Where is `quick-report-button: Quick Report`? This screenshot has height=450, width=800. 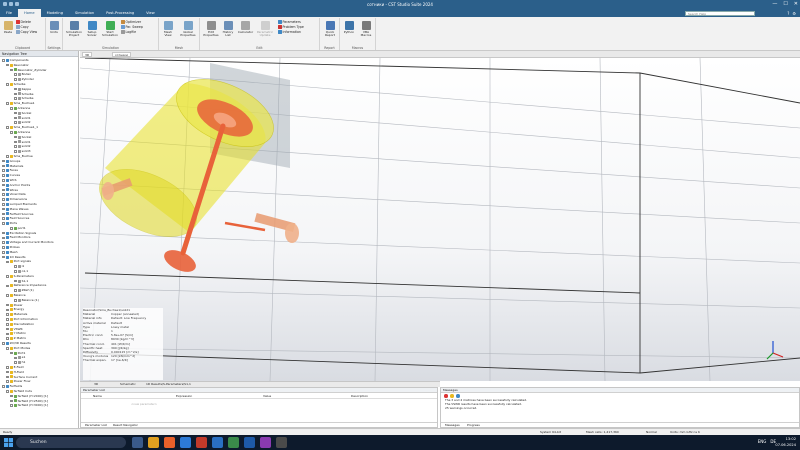 quick-report-button: Quick Report is located at coordinates (330, 29).